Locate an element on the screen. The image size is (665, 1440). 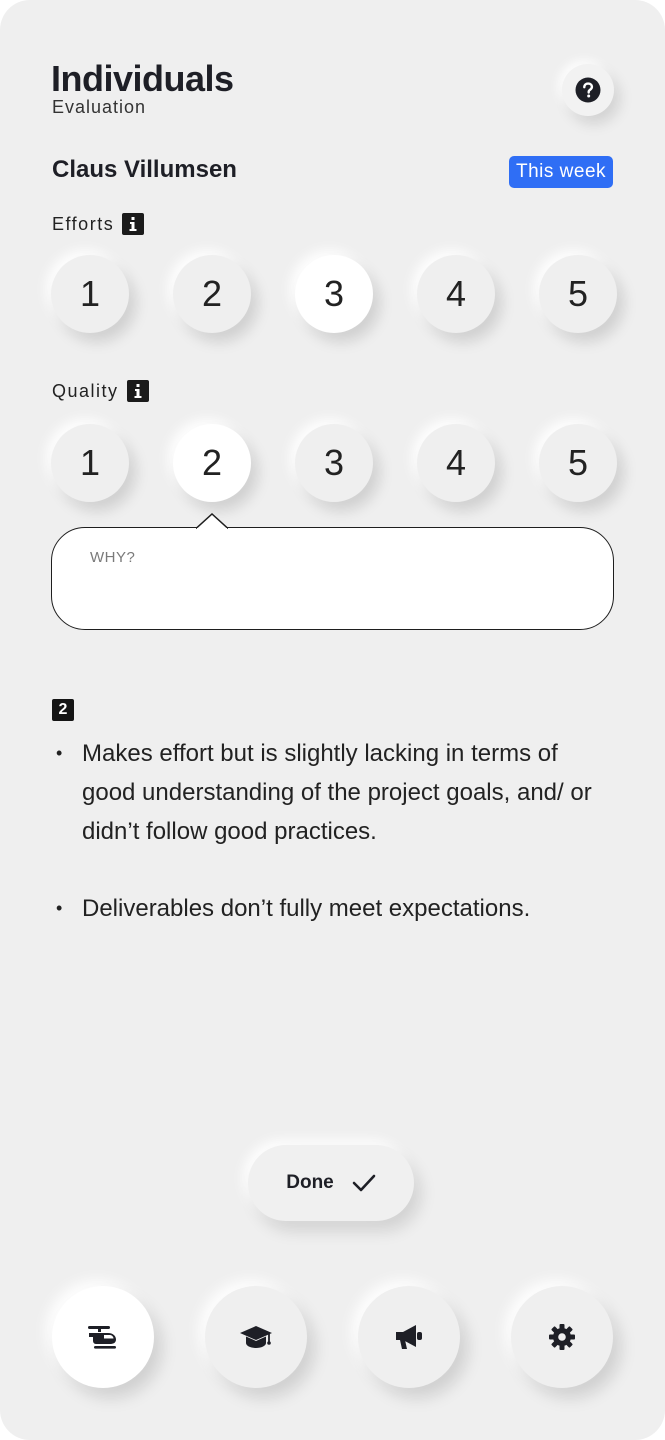
quality-section-label: Quality is located at coordinates (100, 391).